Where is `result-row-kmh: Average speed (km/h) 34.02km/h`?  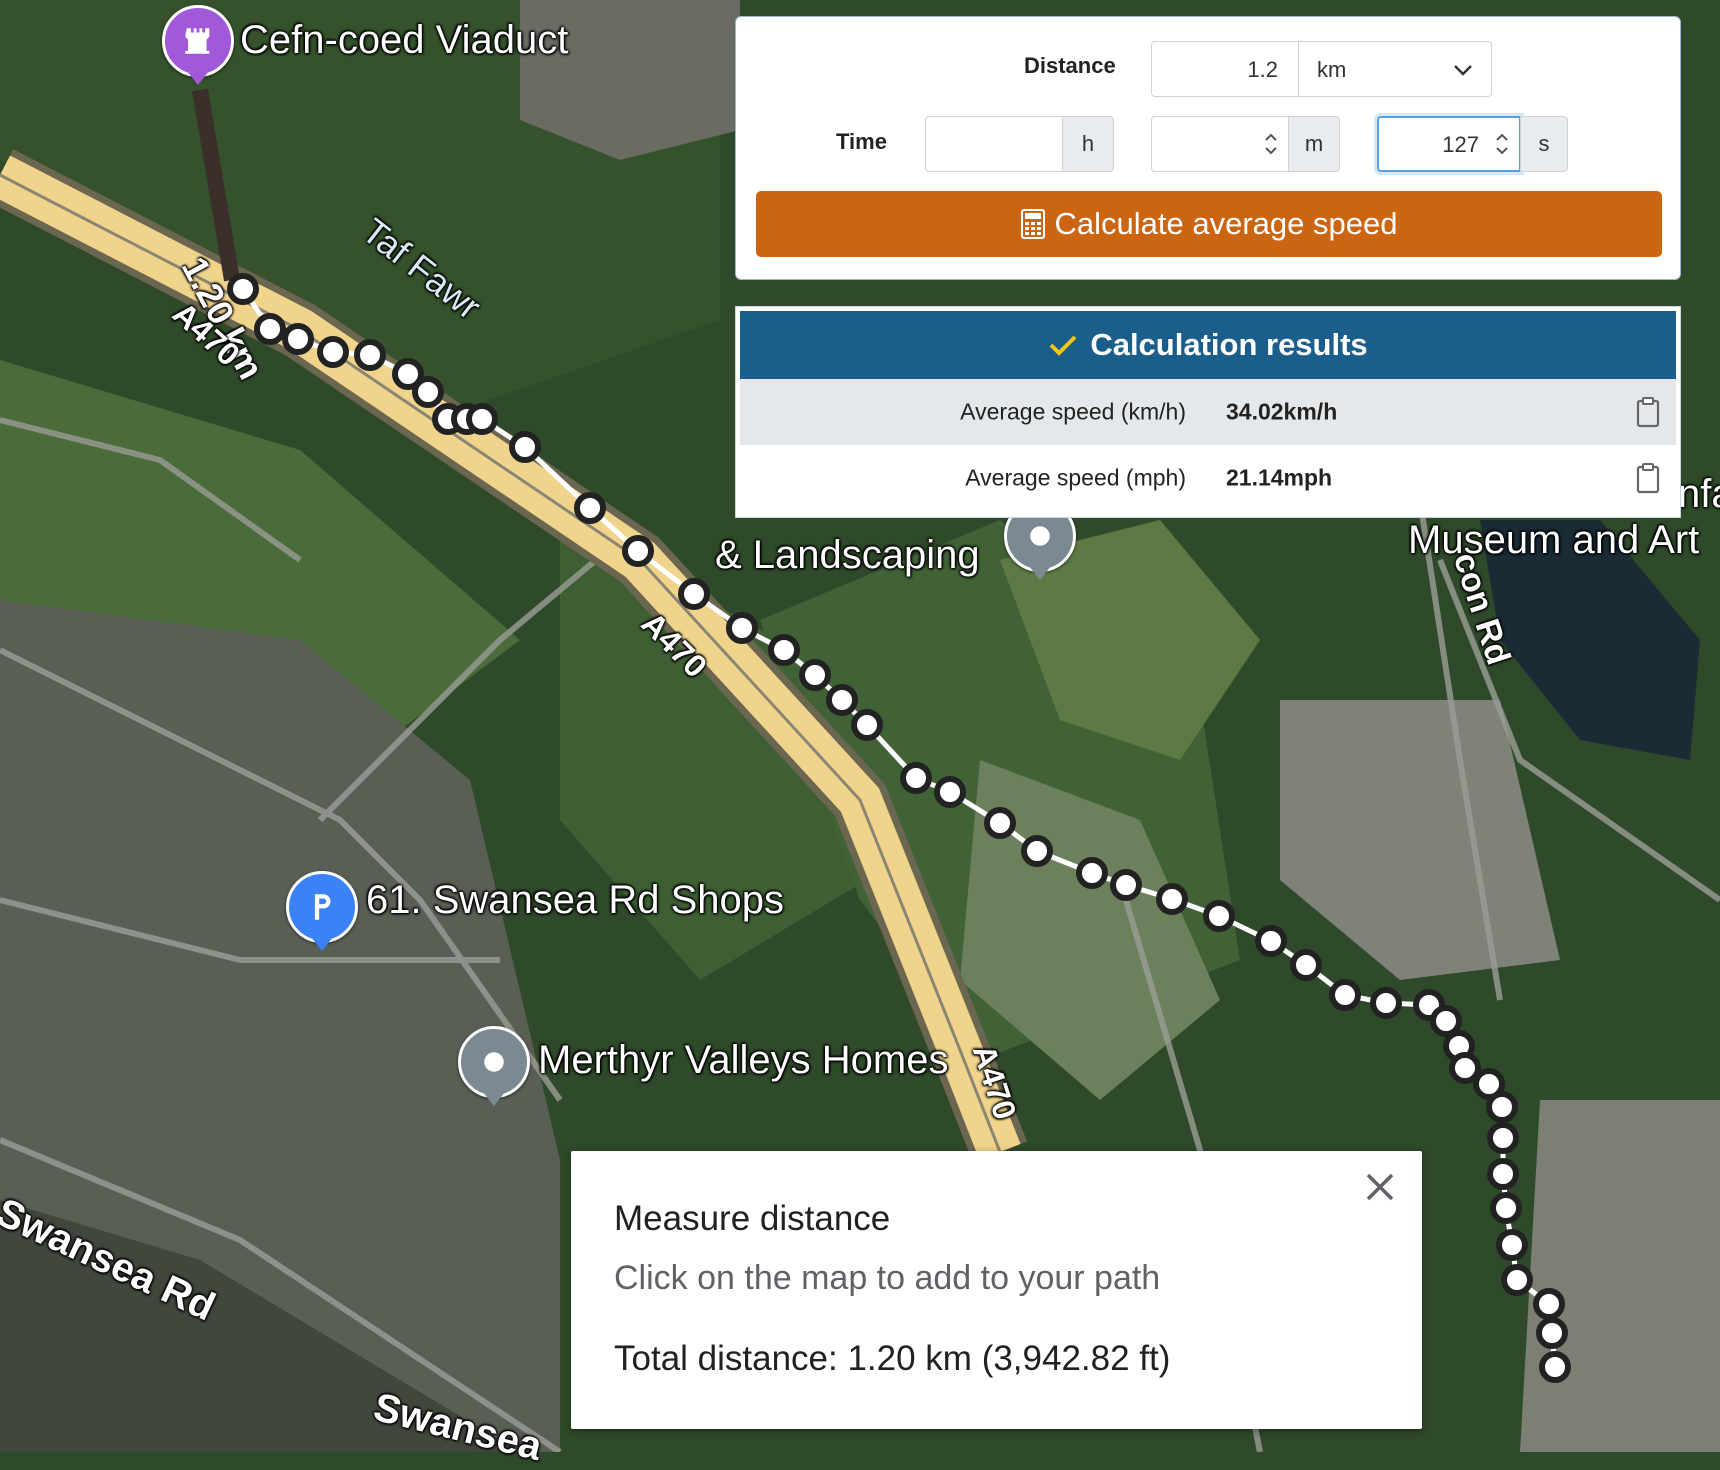
result-row-kmh: Average speed (km/h) 34.02km/h is located at coordinates (1208, 412).